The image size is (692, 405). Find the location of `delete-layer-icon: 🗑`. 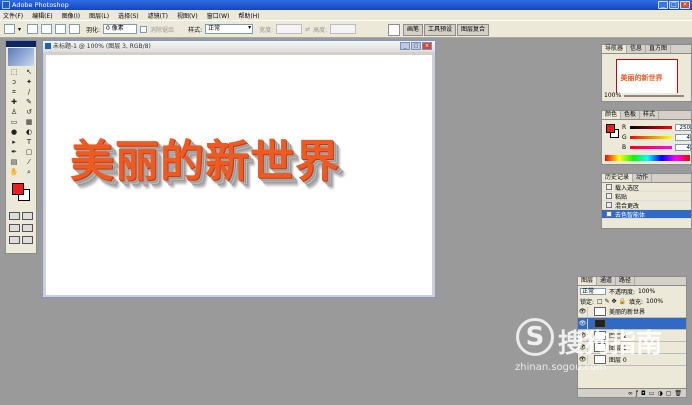

delete-layer-icon: 🗑 is located at coordinates (678, 393).